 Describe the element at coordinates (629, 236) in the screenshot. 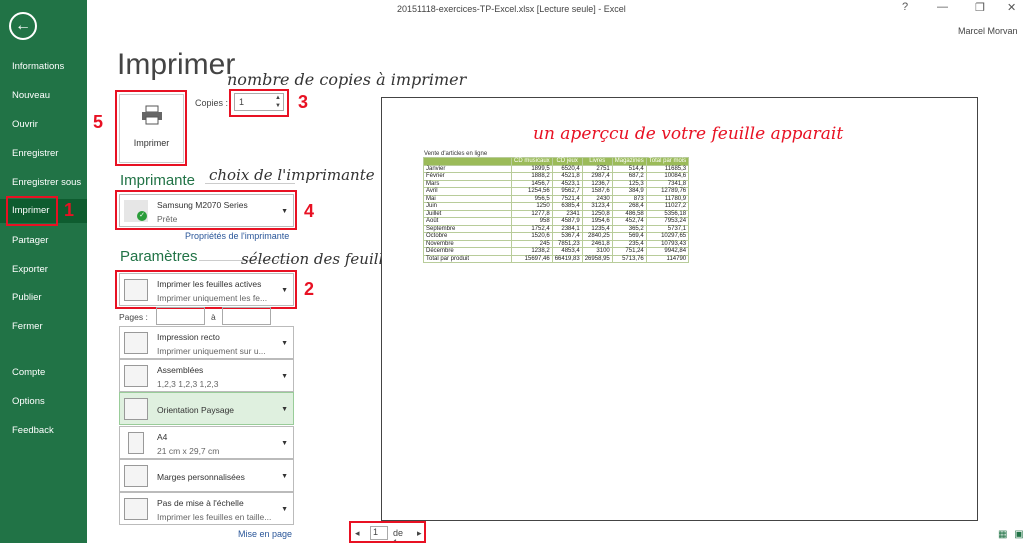

I see `table-cell: 569,4` at that location.